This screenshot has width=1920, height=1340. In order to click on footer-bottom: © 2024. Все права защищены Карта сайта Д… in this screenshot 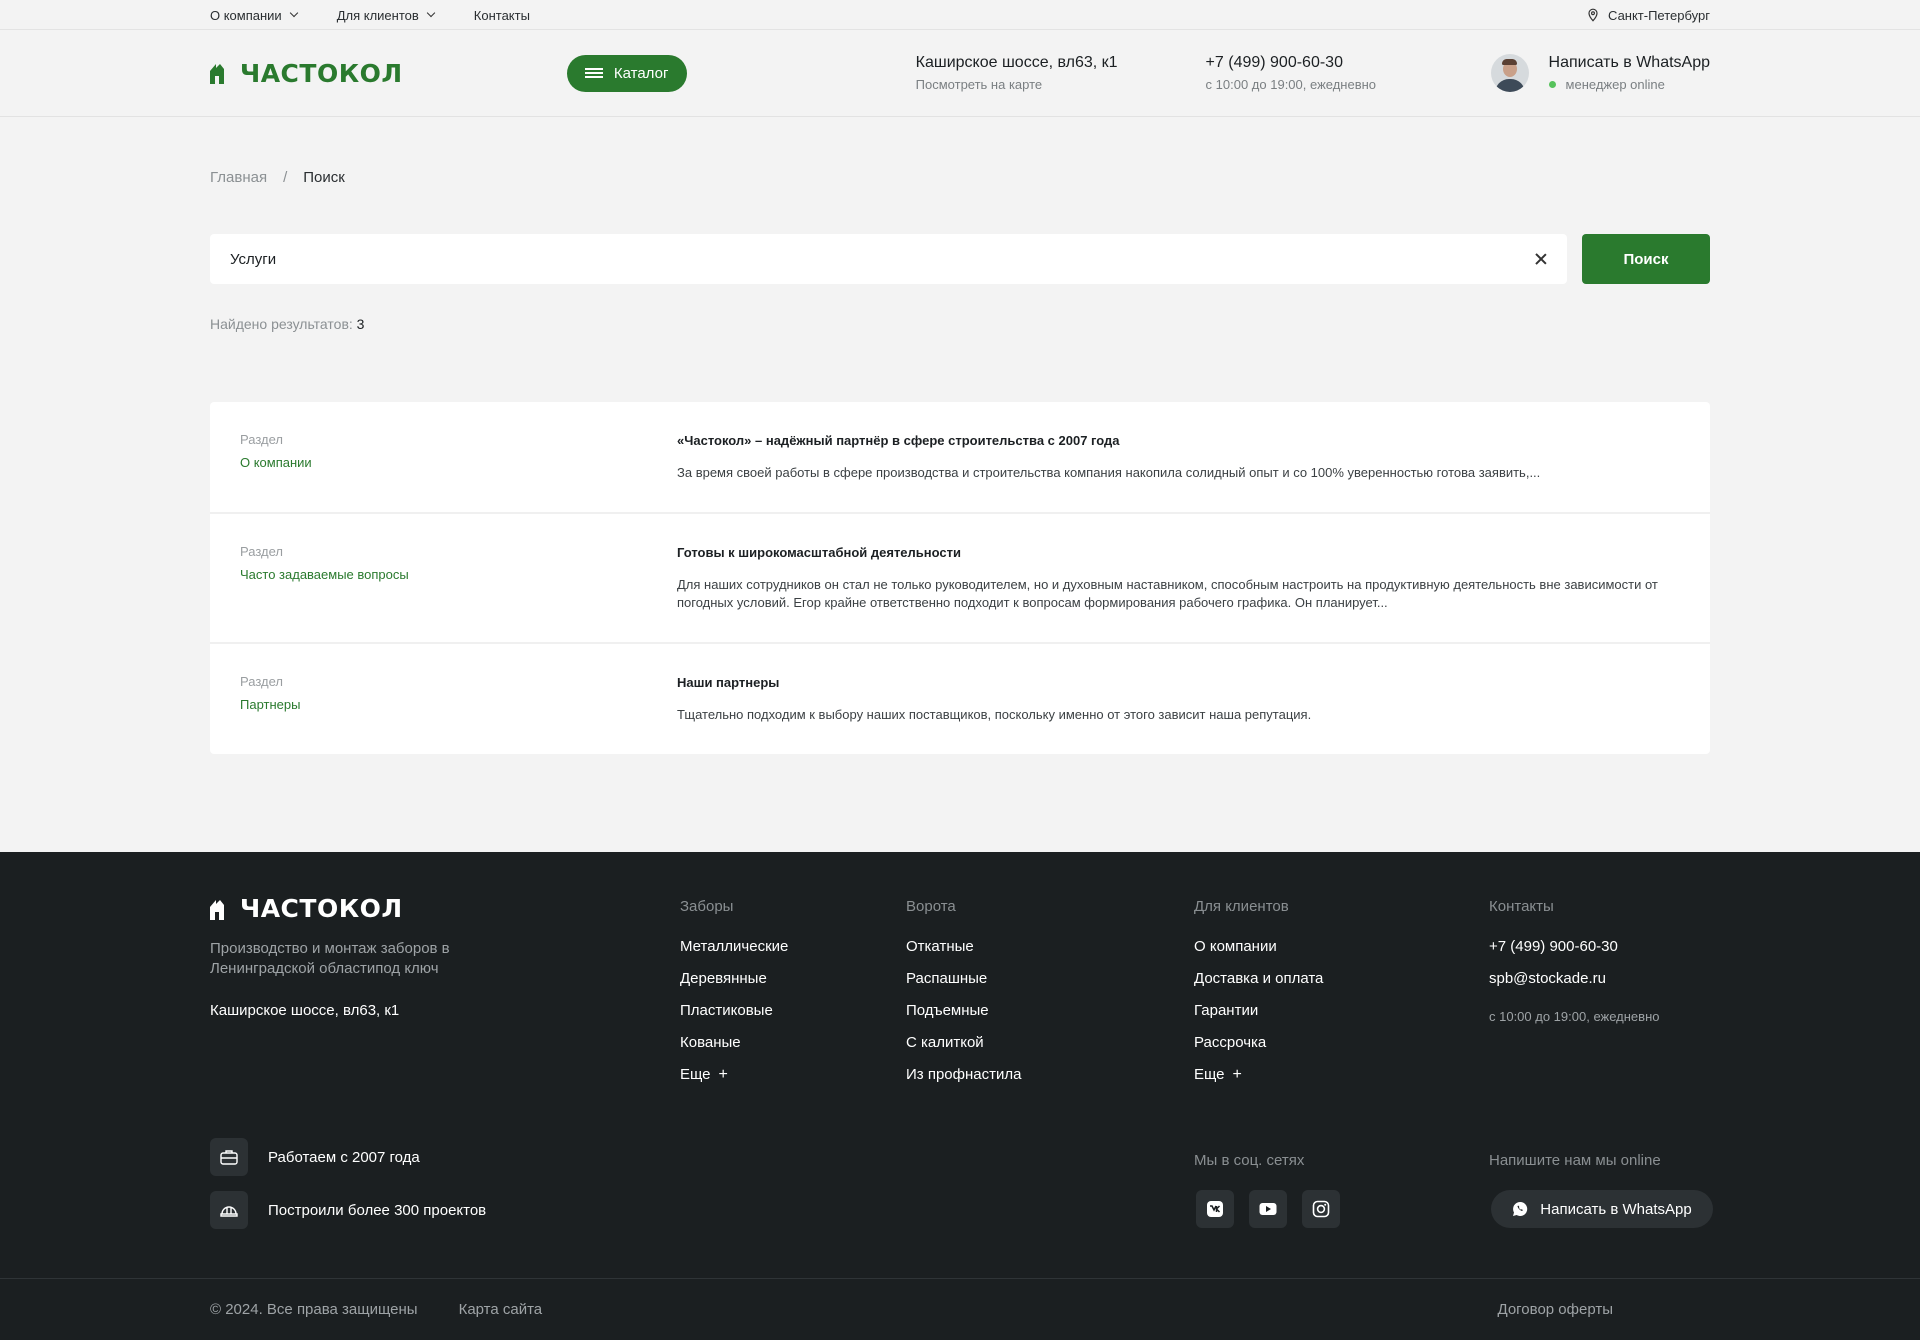, I will do `click(960, 1309)`.